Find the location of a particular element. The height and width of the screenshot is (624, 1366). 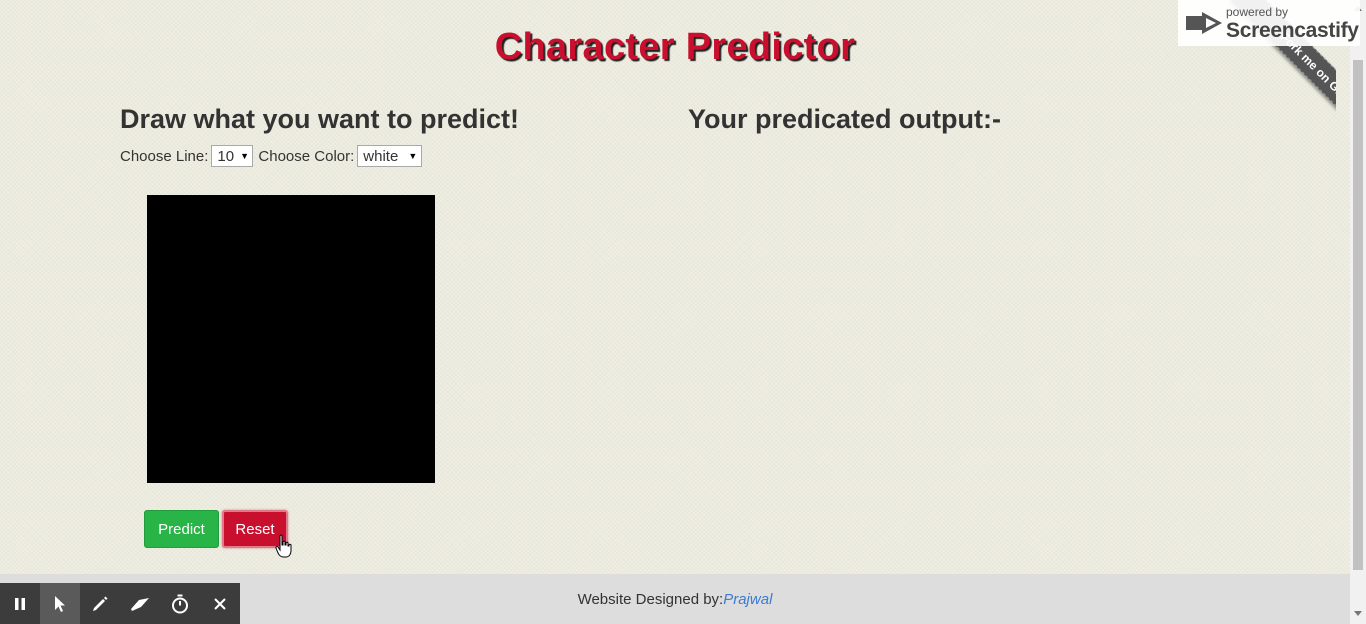

pointer-icon is located at coordinates (60, 603).